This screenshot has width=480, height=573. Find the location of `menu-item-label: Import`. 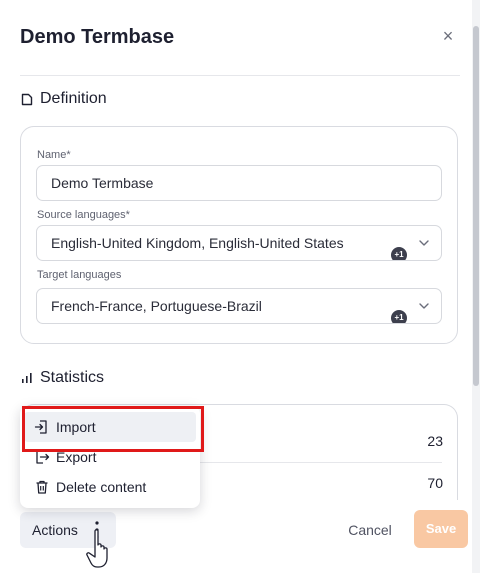

menu-item-label: Import is located at coordinates (76, 427).